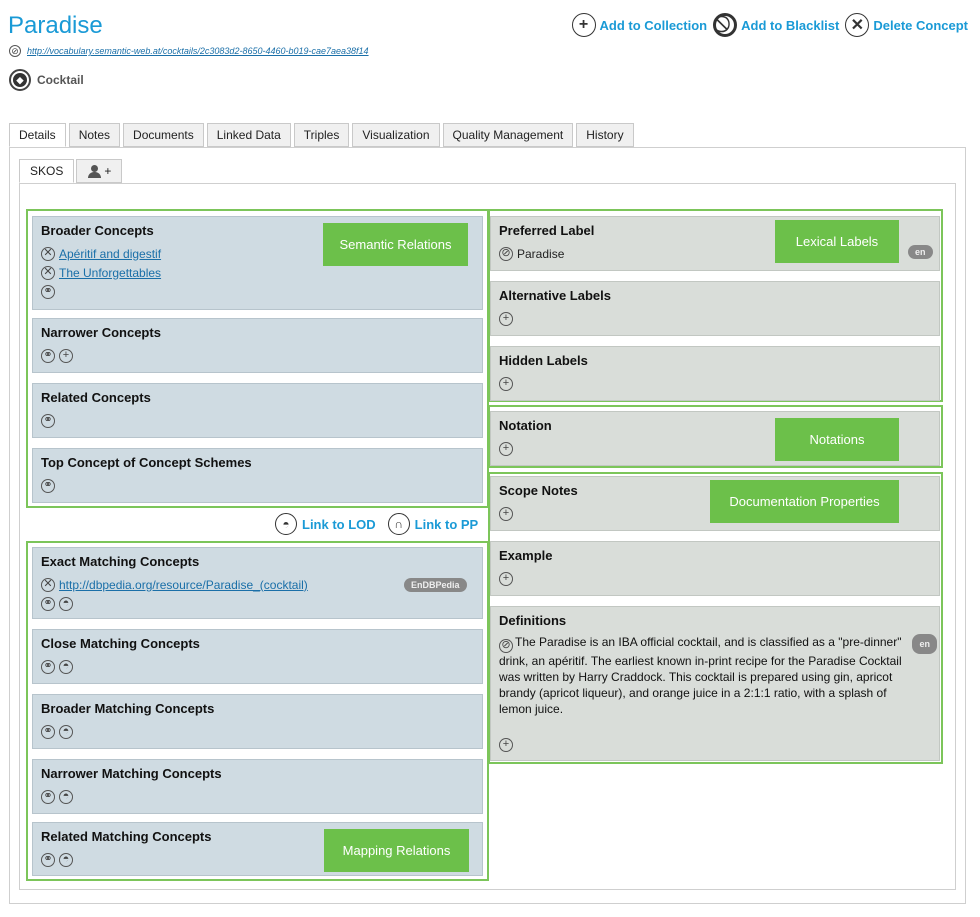  What do you see at coordinates (94, 135) in the screenshot?
I see `tab-notes: Notes` at bounding box center [94, 135].